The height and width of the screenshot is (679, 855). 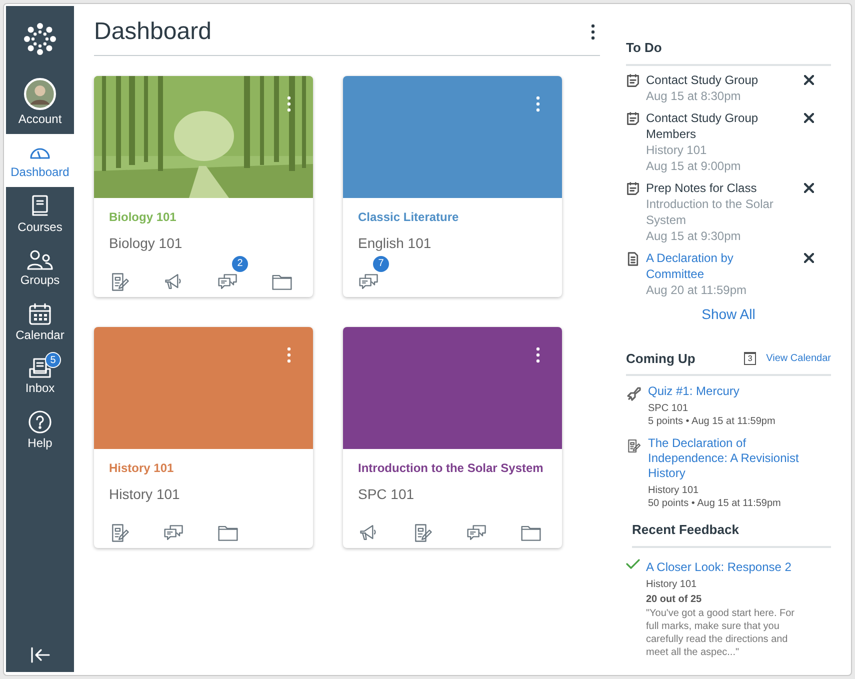 I want to click on nav-item: Courses, so click(x=40, y=214).